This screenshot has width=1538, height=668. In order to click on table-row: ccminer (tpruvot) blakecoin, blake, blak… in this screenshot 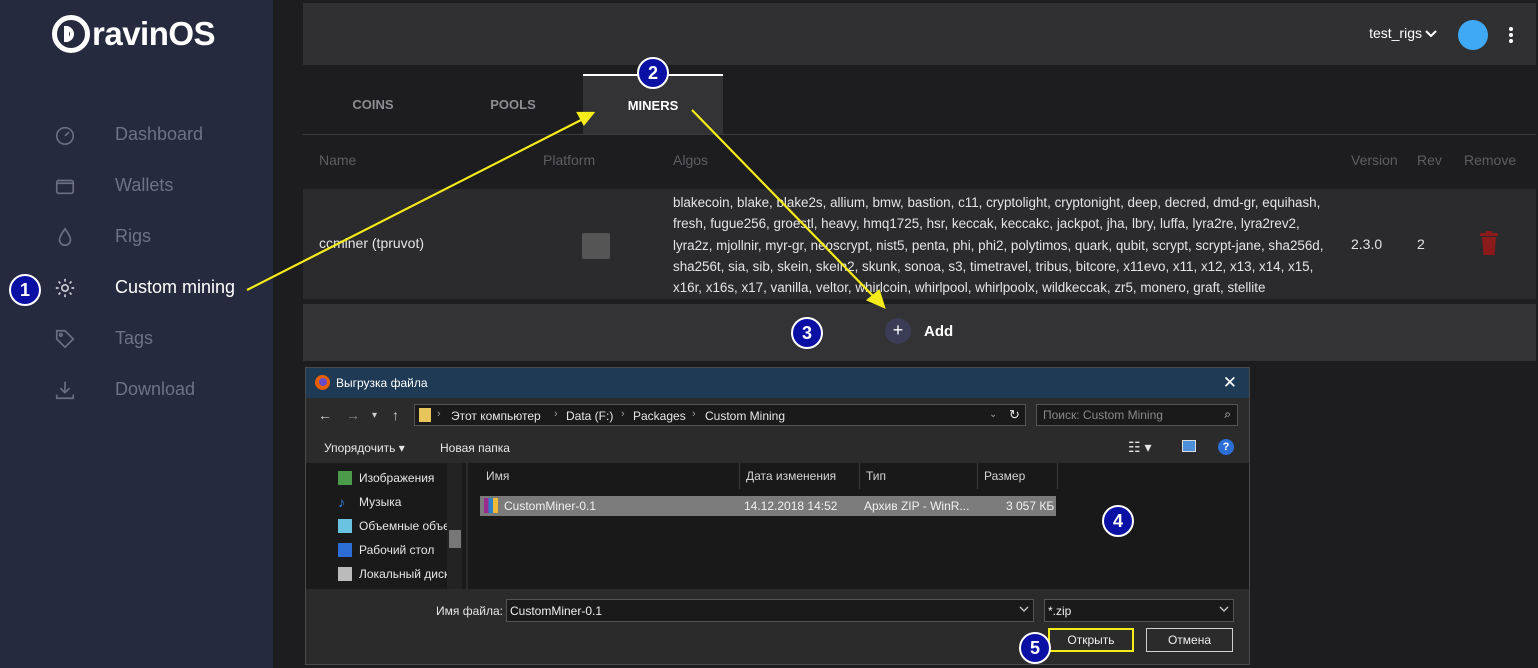, I will do `click(919, 244)`.